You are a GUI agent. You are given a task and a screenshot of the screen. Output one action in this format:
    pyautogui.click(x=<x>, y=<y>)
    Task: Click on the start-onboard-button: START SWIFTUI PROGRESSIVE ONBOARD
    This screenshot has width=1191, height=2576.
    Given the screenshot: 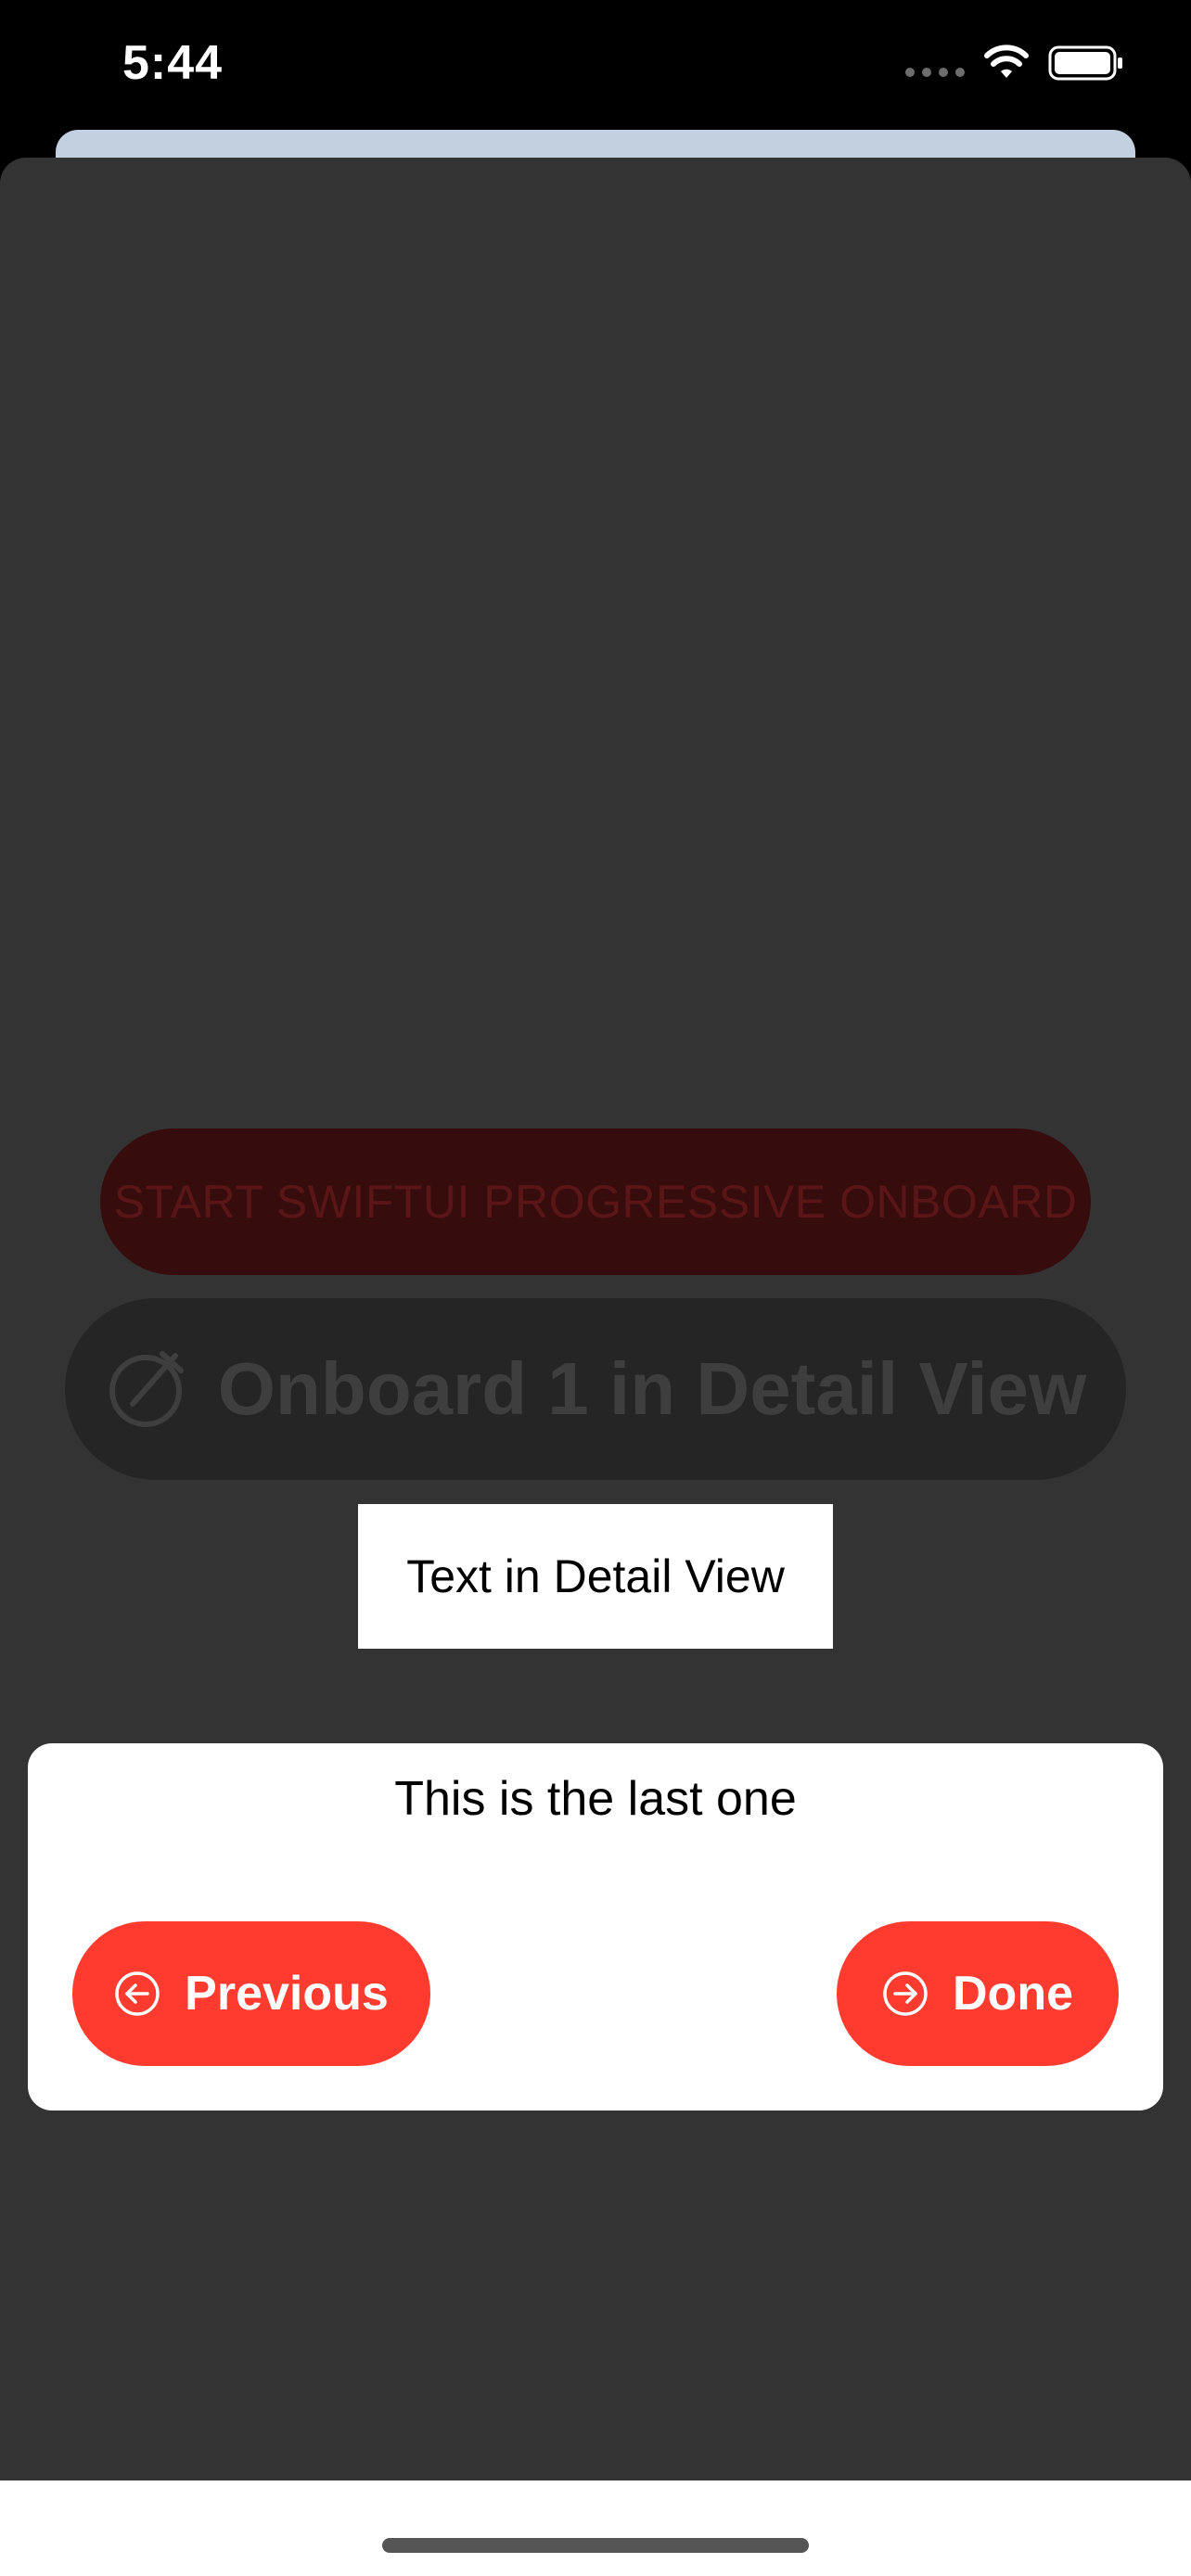 What is the action you would take?
    pyautogui.click(x=595, y=1202)
    